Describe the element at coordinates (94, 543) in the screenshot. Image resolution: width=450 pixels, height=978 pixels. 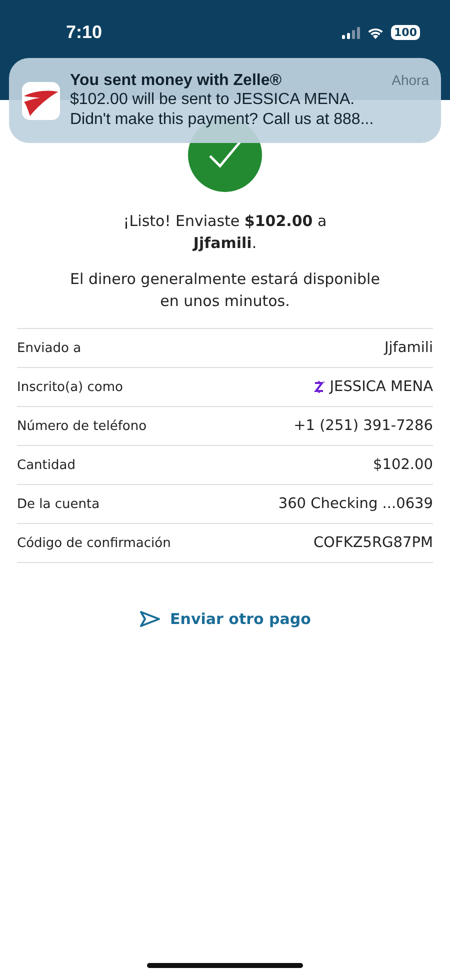
I see `detail-label: Código de confirmación` at that location.